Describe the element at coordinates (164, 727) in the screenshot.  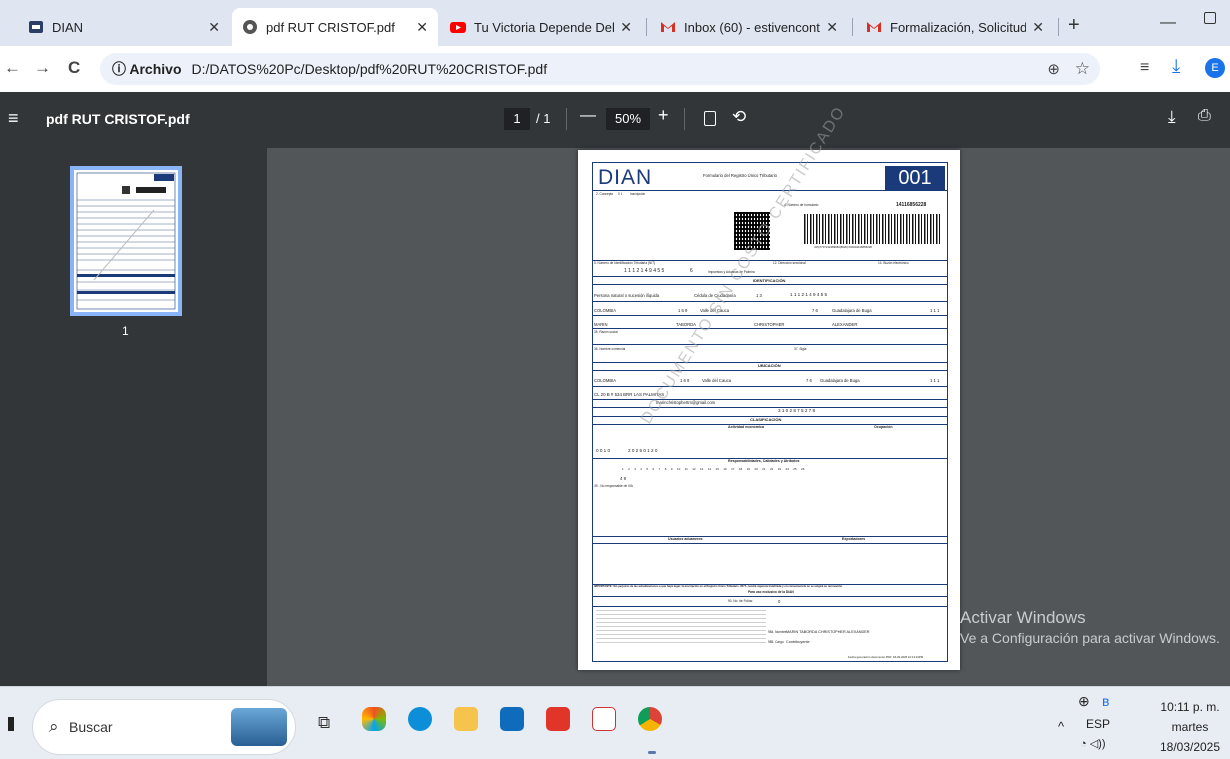
I see `search-box: ⌕ Buscar` at that location.